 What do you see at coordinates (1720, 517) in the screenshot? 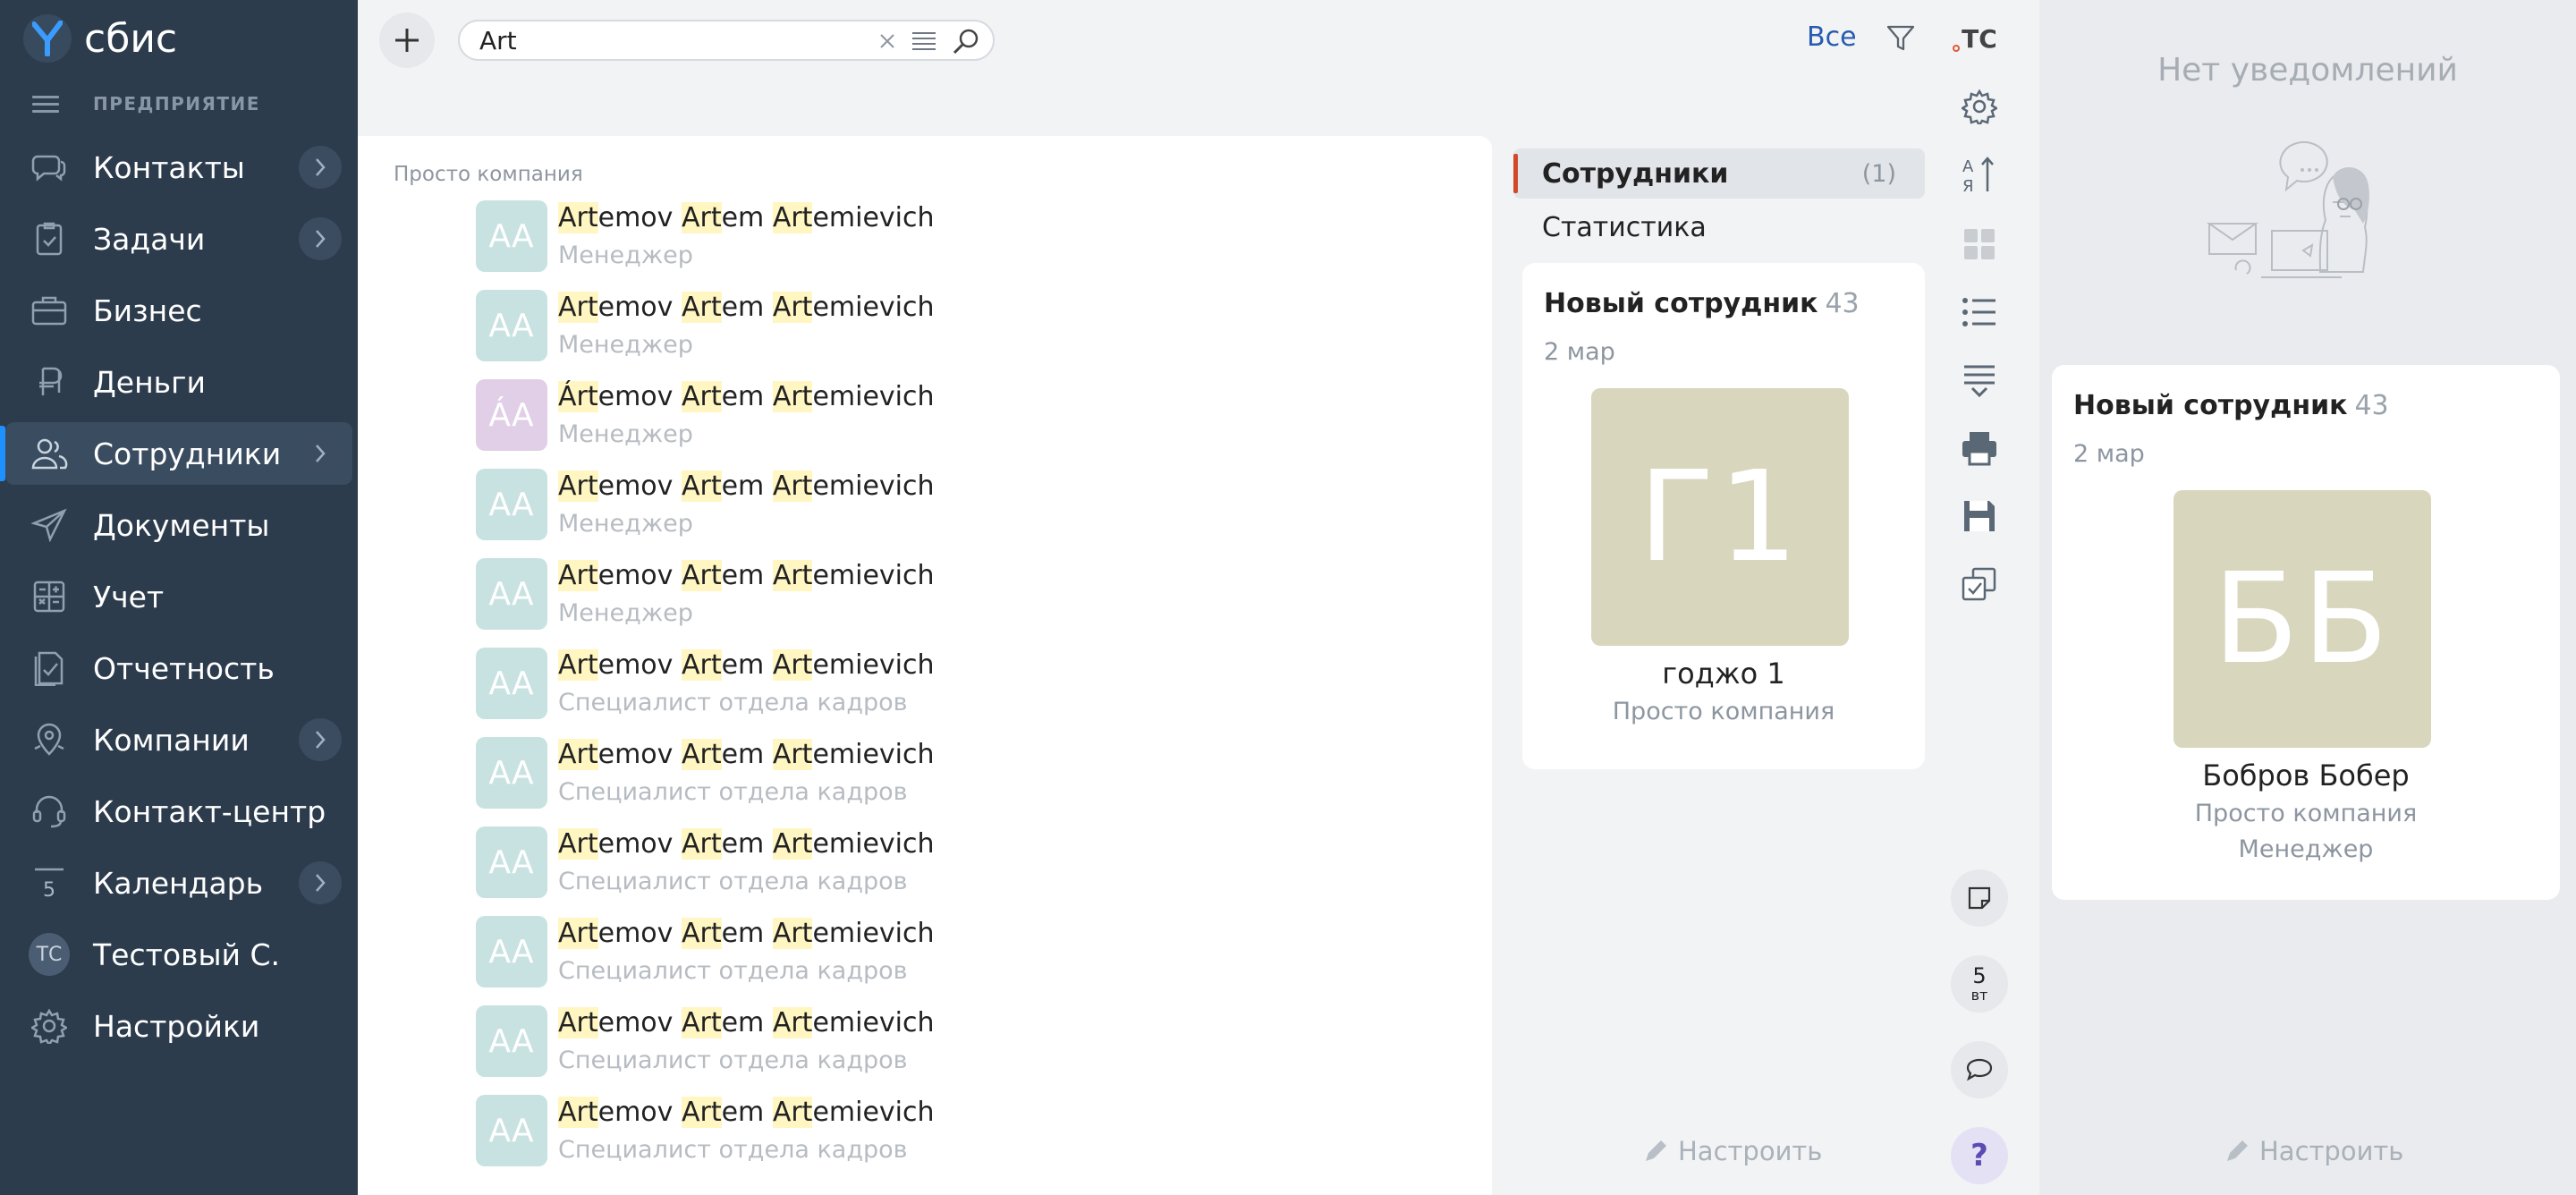
I see `employee-photo: Г1` at bounding box center [1720, 517].